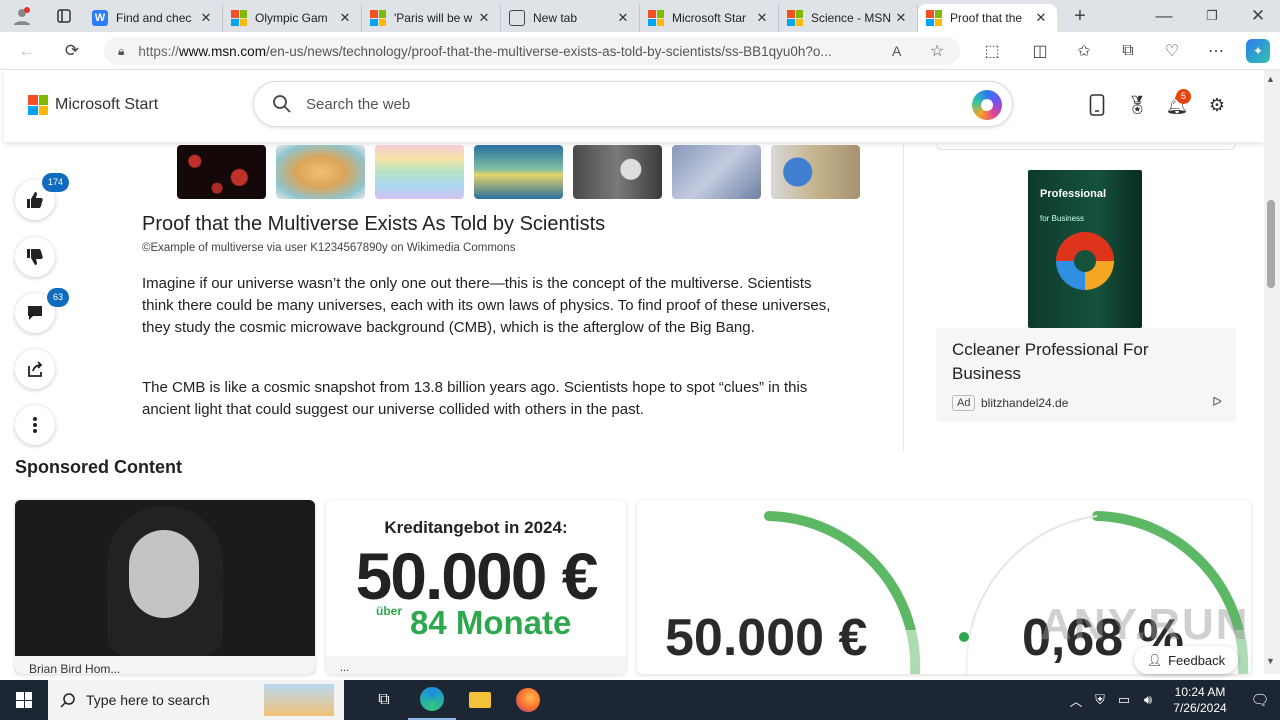 This screenshot has height=720, width=1280. I want to click on action-center-icon: 🗨︎, so click(1260, 700).